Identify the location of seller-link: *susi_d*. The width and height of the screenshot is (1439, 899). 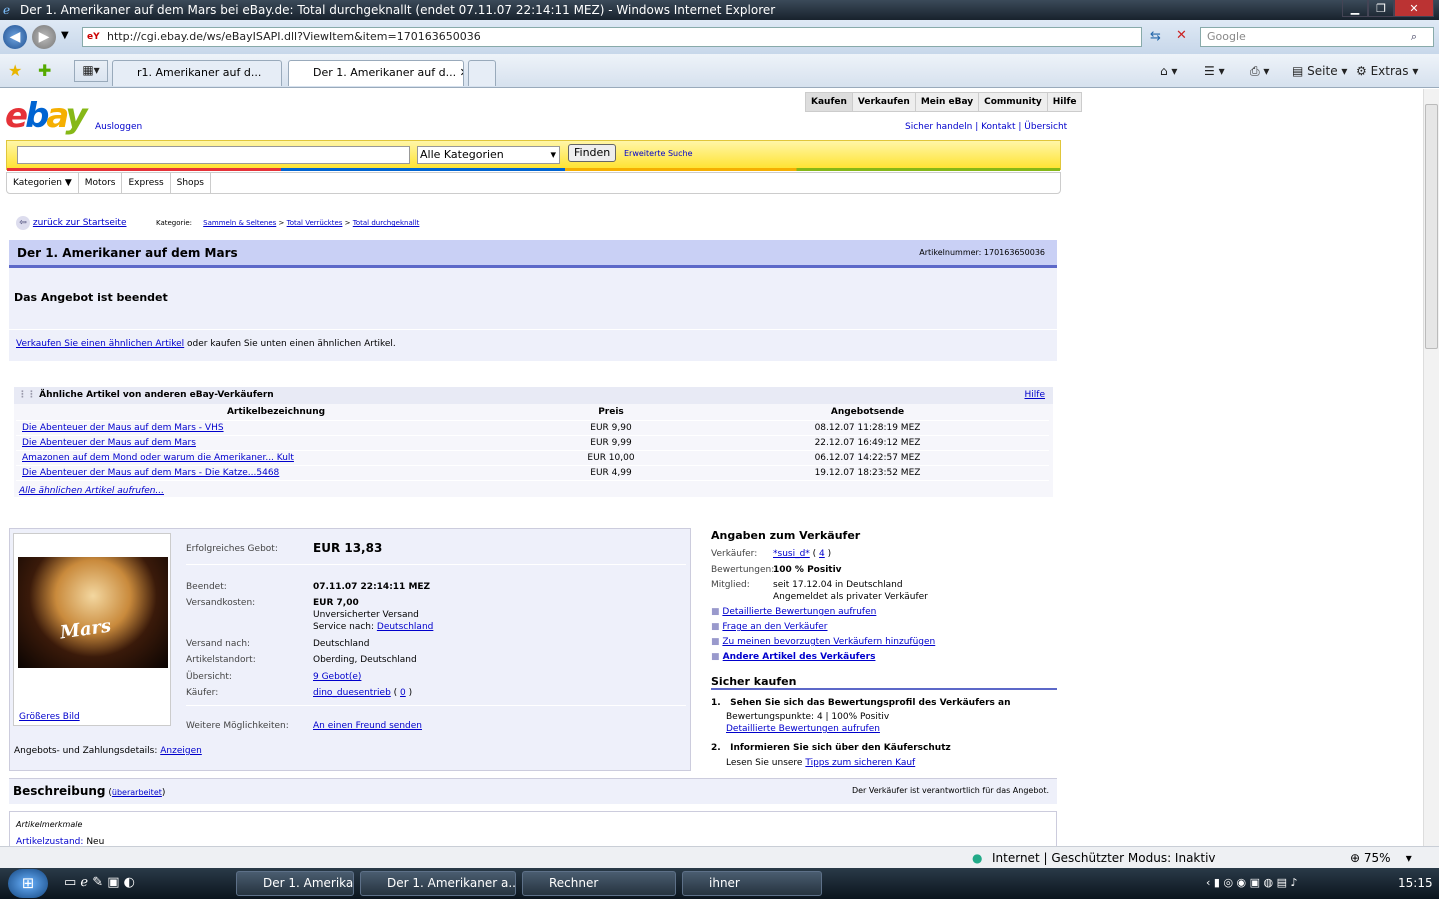
(791, 554).